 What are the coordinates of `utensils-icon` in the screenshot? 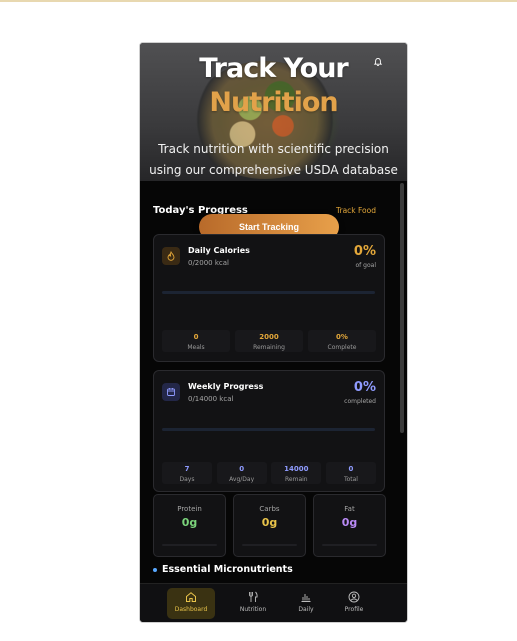 It's located at (253, 596).